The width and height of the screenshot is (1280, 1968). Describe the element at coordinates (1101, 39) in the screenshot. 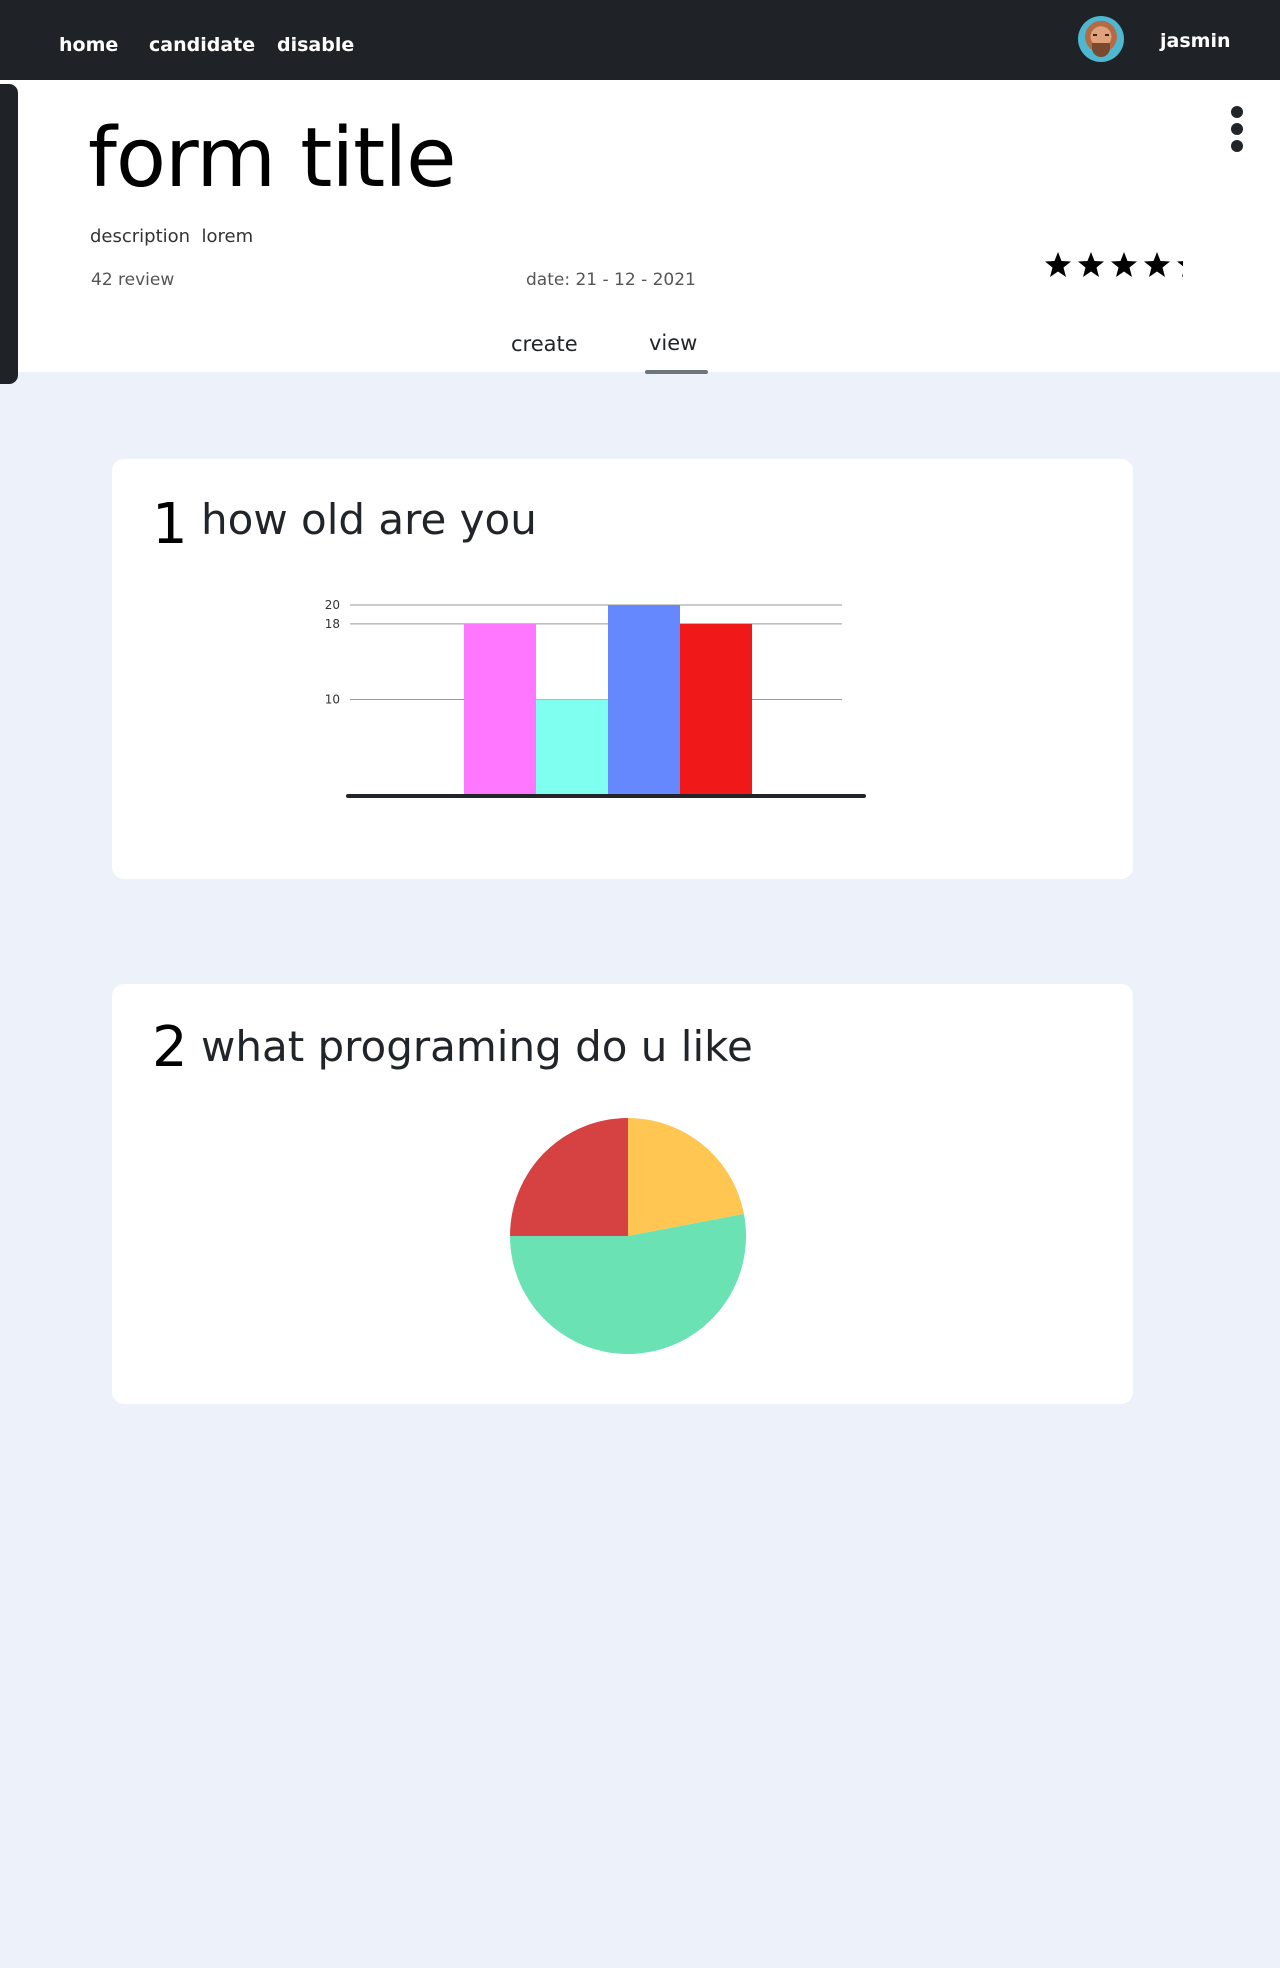

I see `user-avatar` at that location.